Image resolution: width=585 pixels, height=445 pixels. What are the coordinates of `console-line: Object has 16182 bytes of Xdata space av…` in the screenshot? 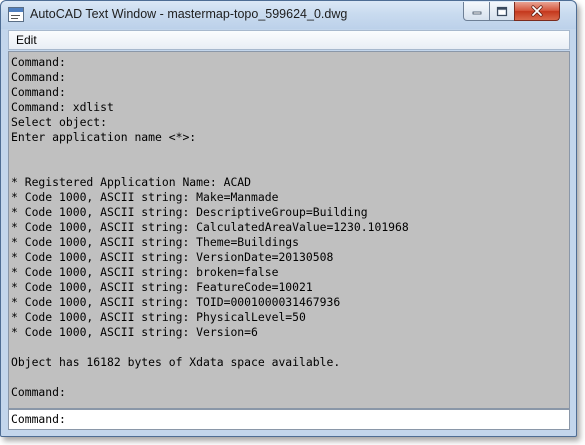 It's located at (176, 362).